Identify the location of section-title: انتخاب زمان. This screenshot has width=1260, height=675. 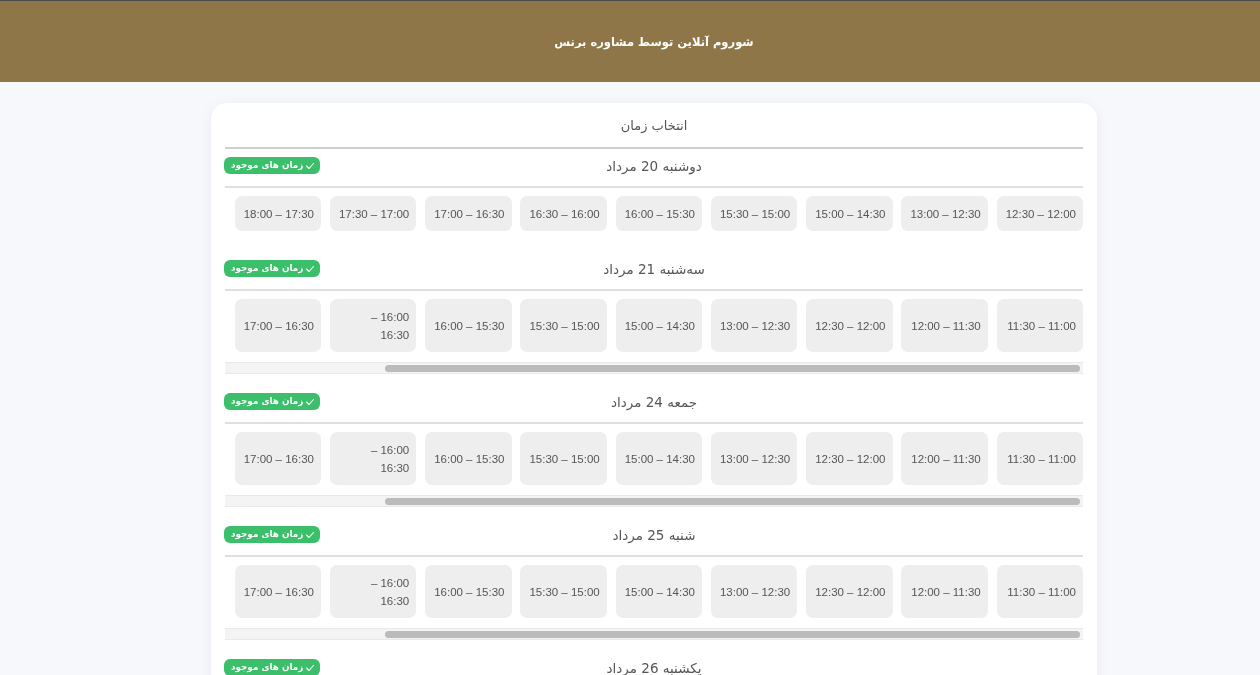
(654, 125).